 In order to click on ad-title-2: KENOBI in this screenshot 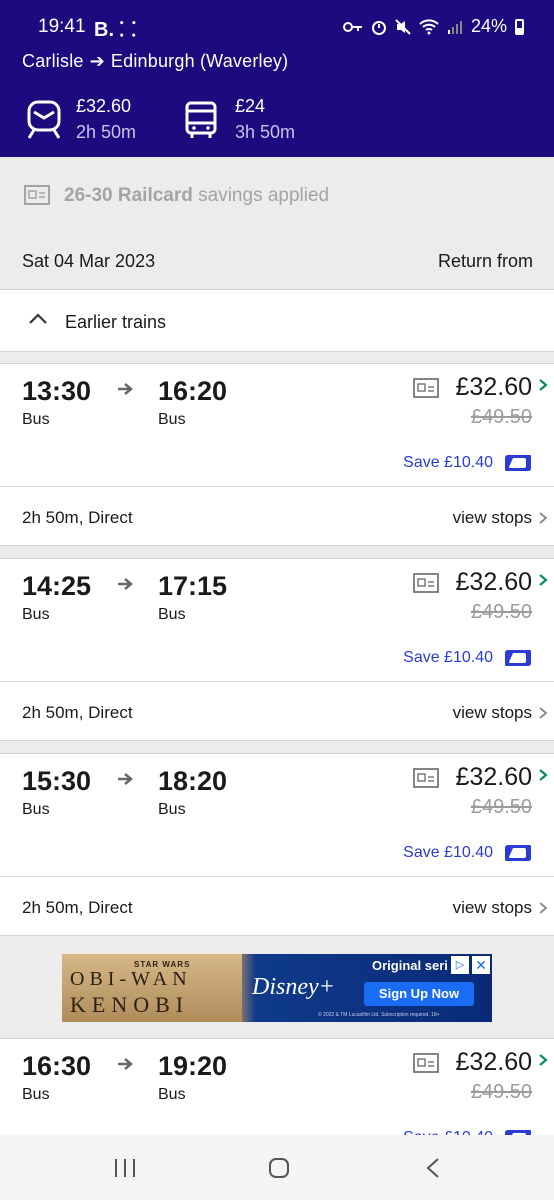, I will do `click(130, 1004)`.